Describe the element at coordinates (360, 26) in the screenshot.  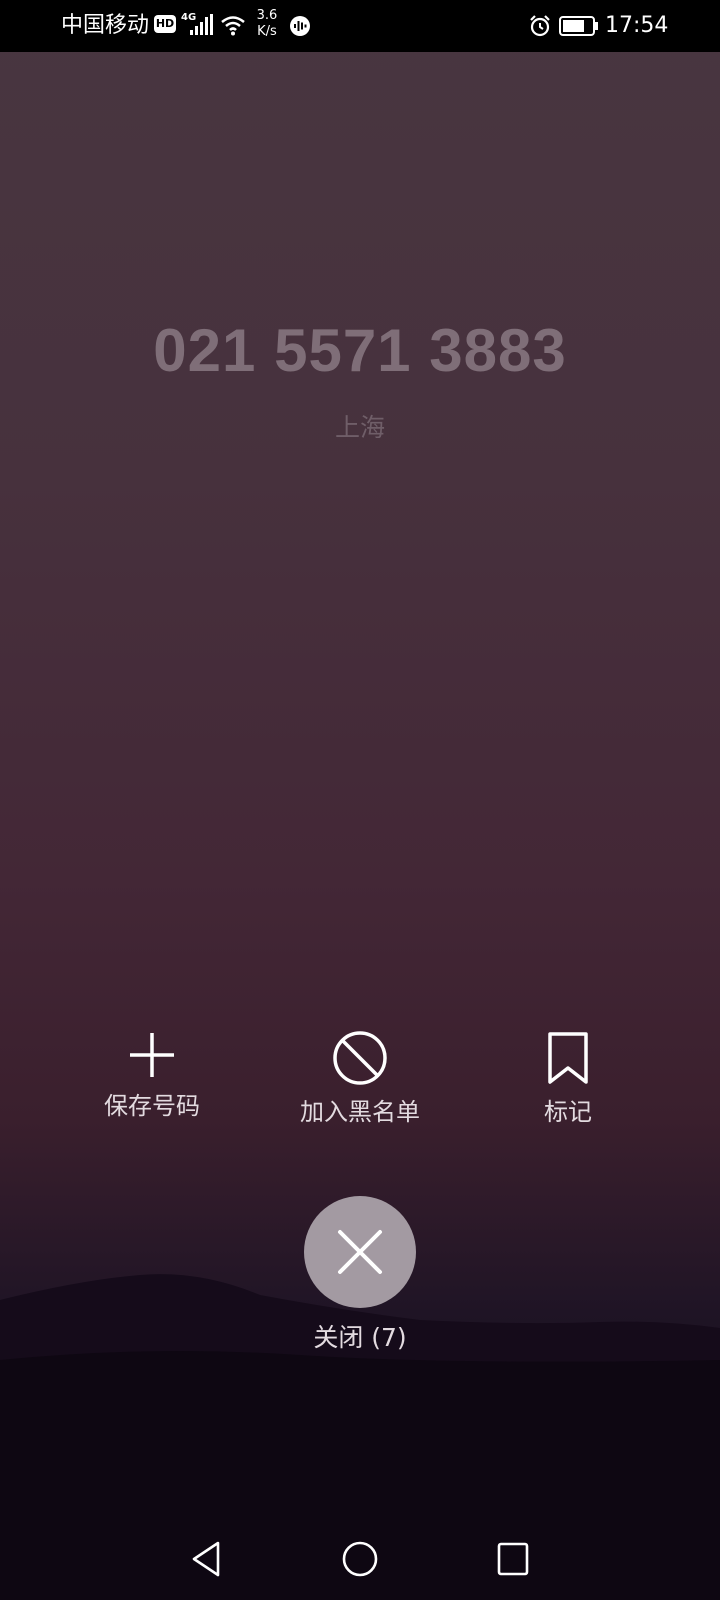
I see `status-bar: 中国移动 HD 4G 3.6 K/s 17:54` at that location.